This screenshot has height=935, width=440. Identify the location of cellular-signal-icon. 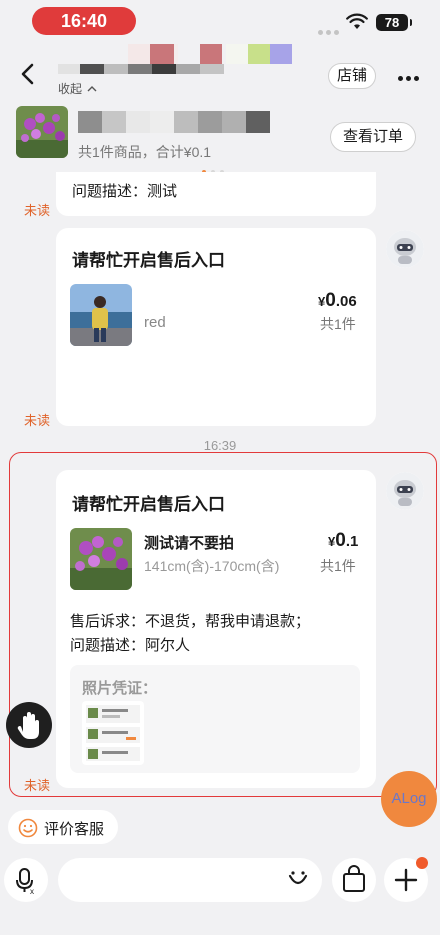
(330, 31).